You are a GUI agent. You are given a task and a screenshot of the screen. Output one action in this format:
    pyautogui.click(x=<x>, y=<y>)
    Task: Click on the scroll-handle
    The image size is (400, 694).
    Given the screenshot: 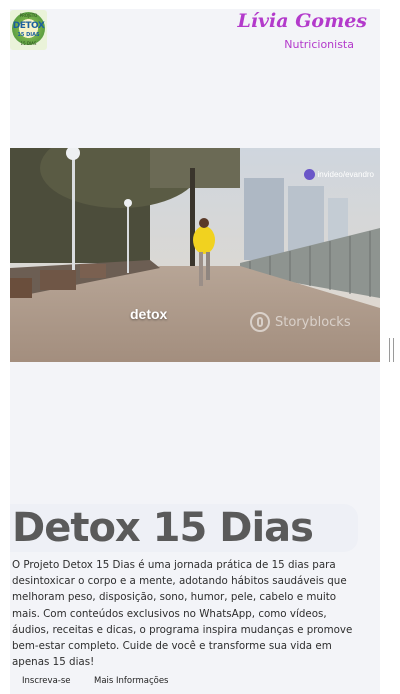 What is the action you would take?
    pyautogui.click(x=391, y=350)
    